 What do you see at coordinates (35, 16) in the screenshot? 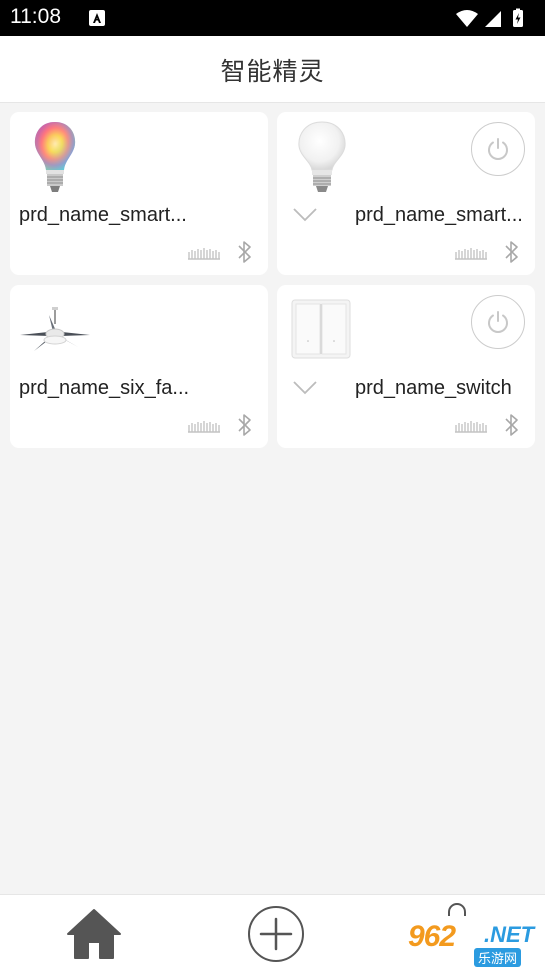
I see `status-time: 11:08` at bounding box center [35, 16].